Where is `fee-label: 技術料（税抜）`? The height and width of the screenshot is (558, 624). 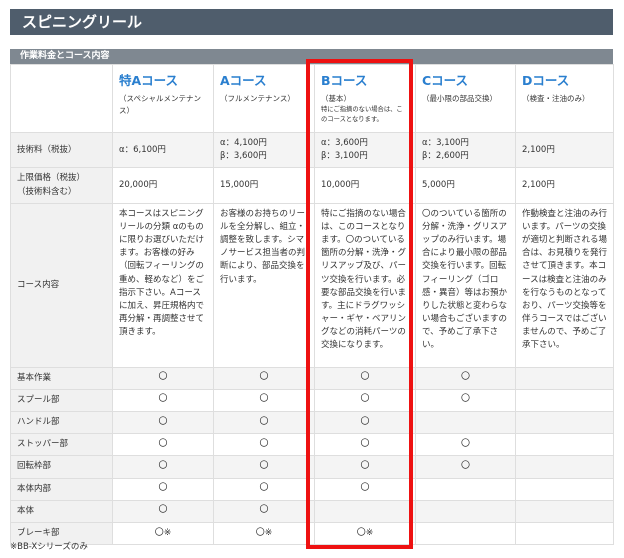 fee-label: 技術料（税抜） is located at coordinates (61, 150).